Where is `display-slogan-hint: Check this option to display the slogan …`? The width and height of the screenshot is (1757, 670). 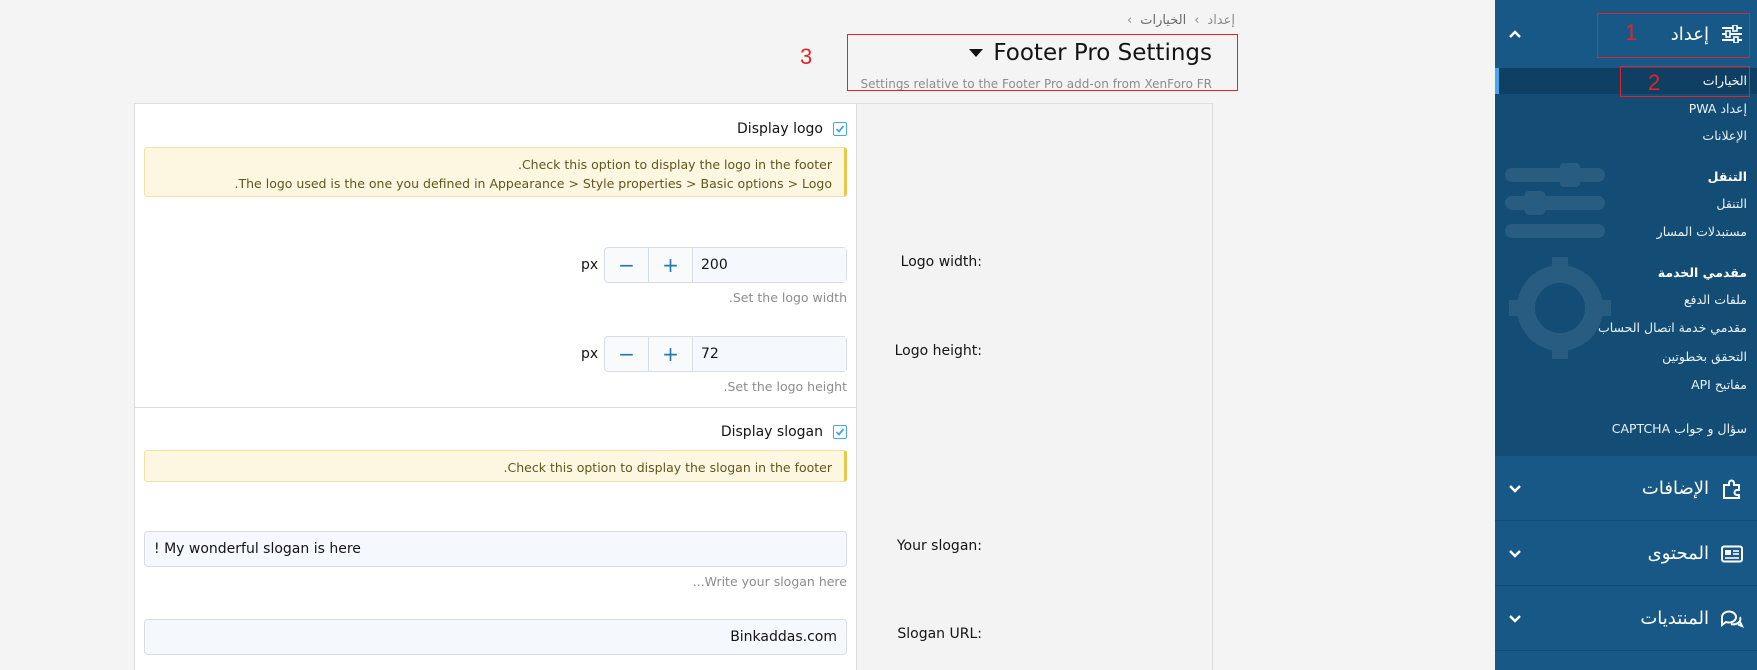 display-slogan-hint: Check this option to display the slogan … is located at coordinates (495, 466).